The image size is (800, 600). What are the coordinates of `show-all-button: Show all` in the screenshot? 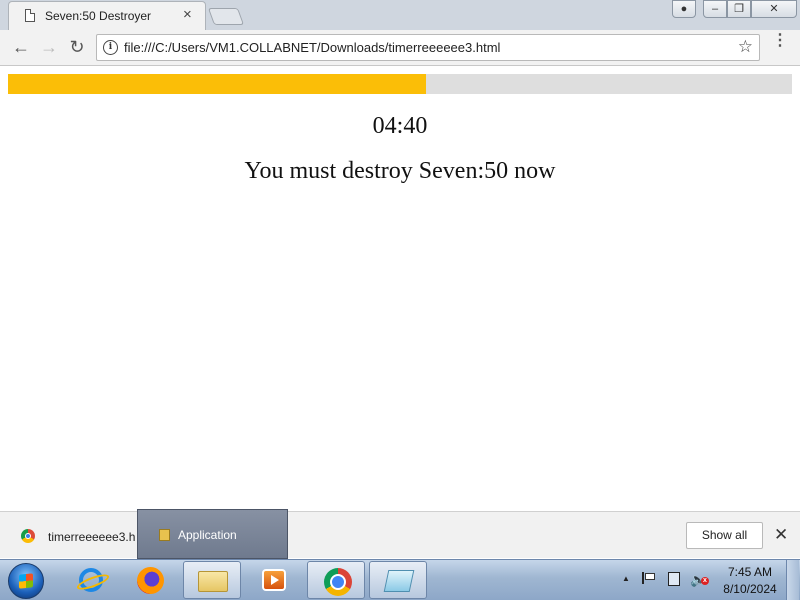 It's located at (724, 535).